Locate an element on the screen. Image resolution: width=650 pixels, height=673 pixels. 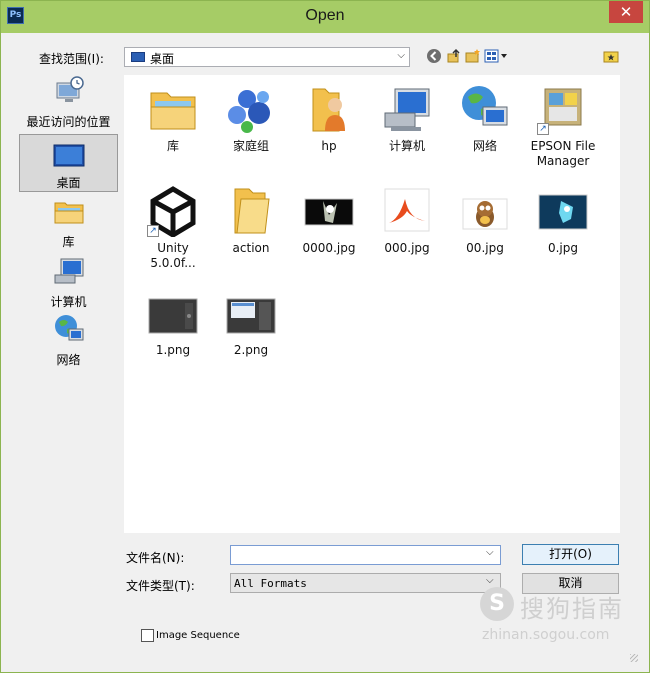
sidebar-item-network: 网络 is located at coordinates (68, 340).